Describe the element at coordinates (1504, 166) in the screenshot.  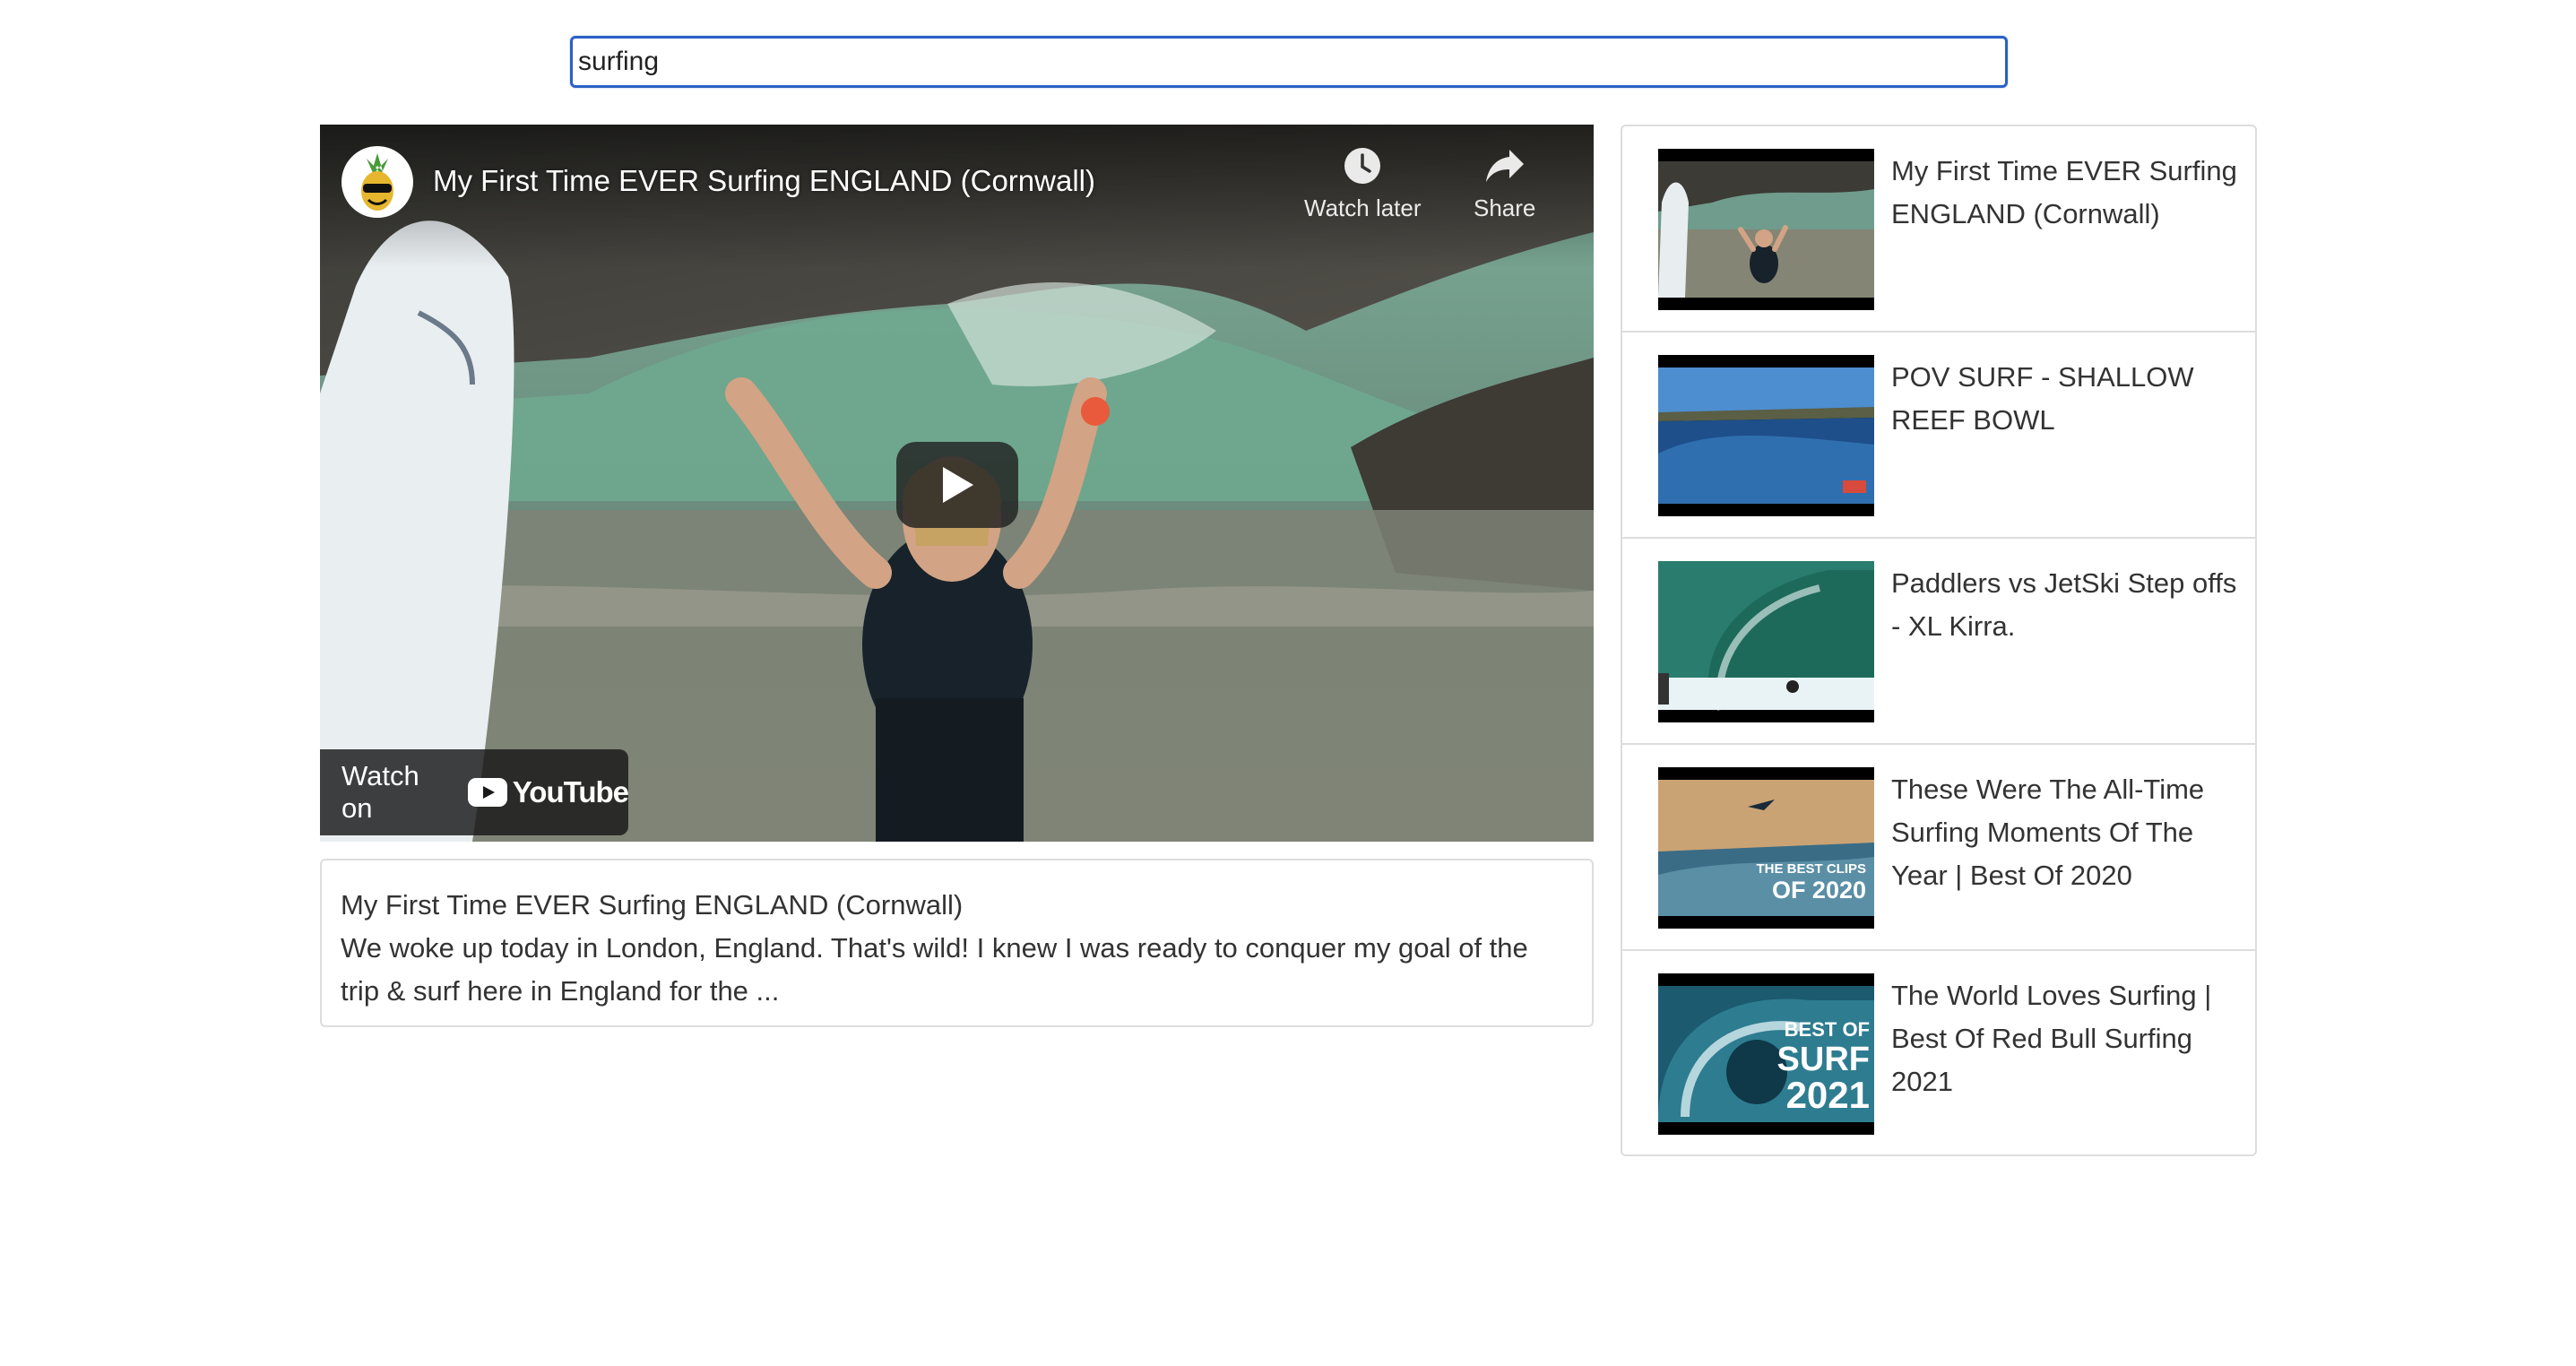
I see `share-arrow-icon` at that location.